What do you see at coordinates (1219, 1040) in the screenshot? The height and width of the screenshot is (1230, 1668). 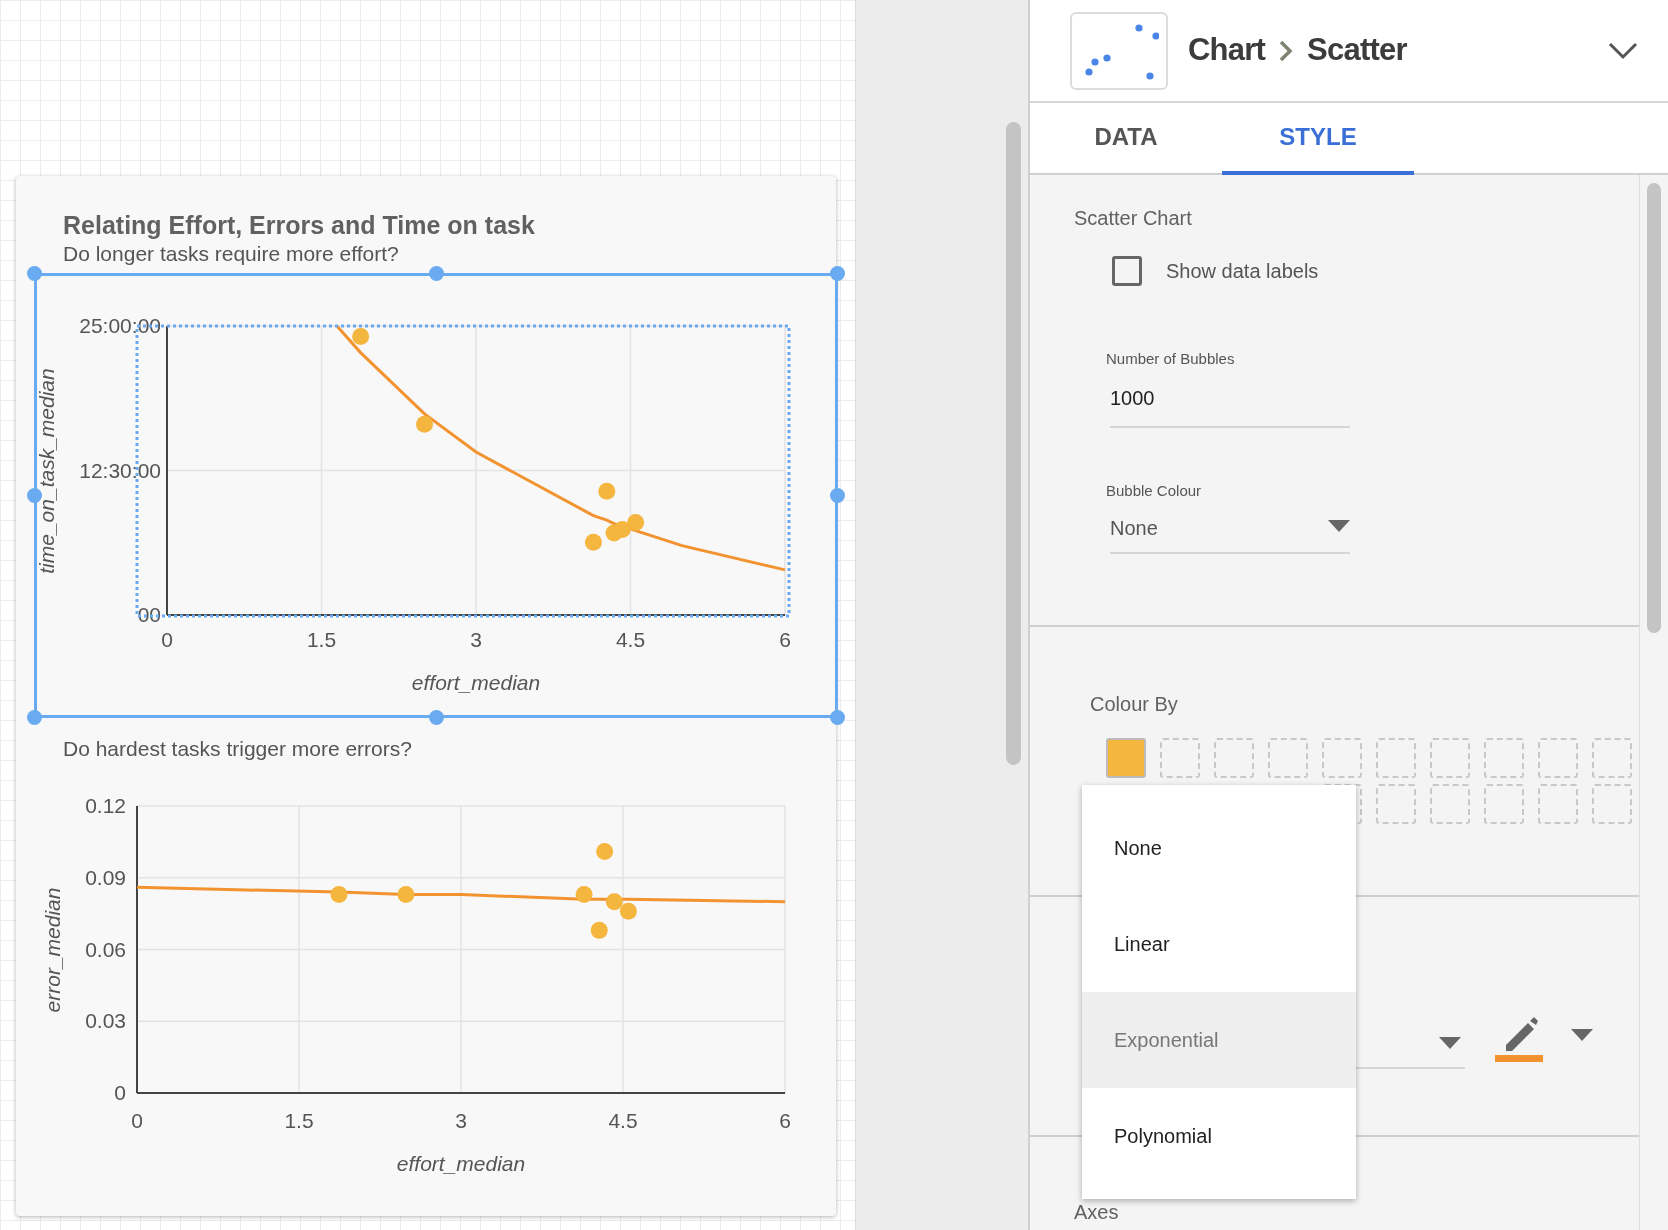 I see `menu-item: Exponential` at bounding box center [1219, 1040].